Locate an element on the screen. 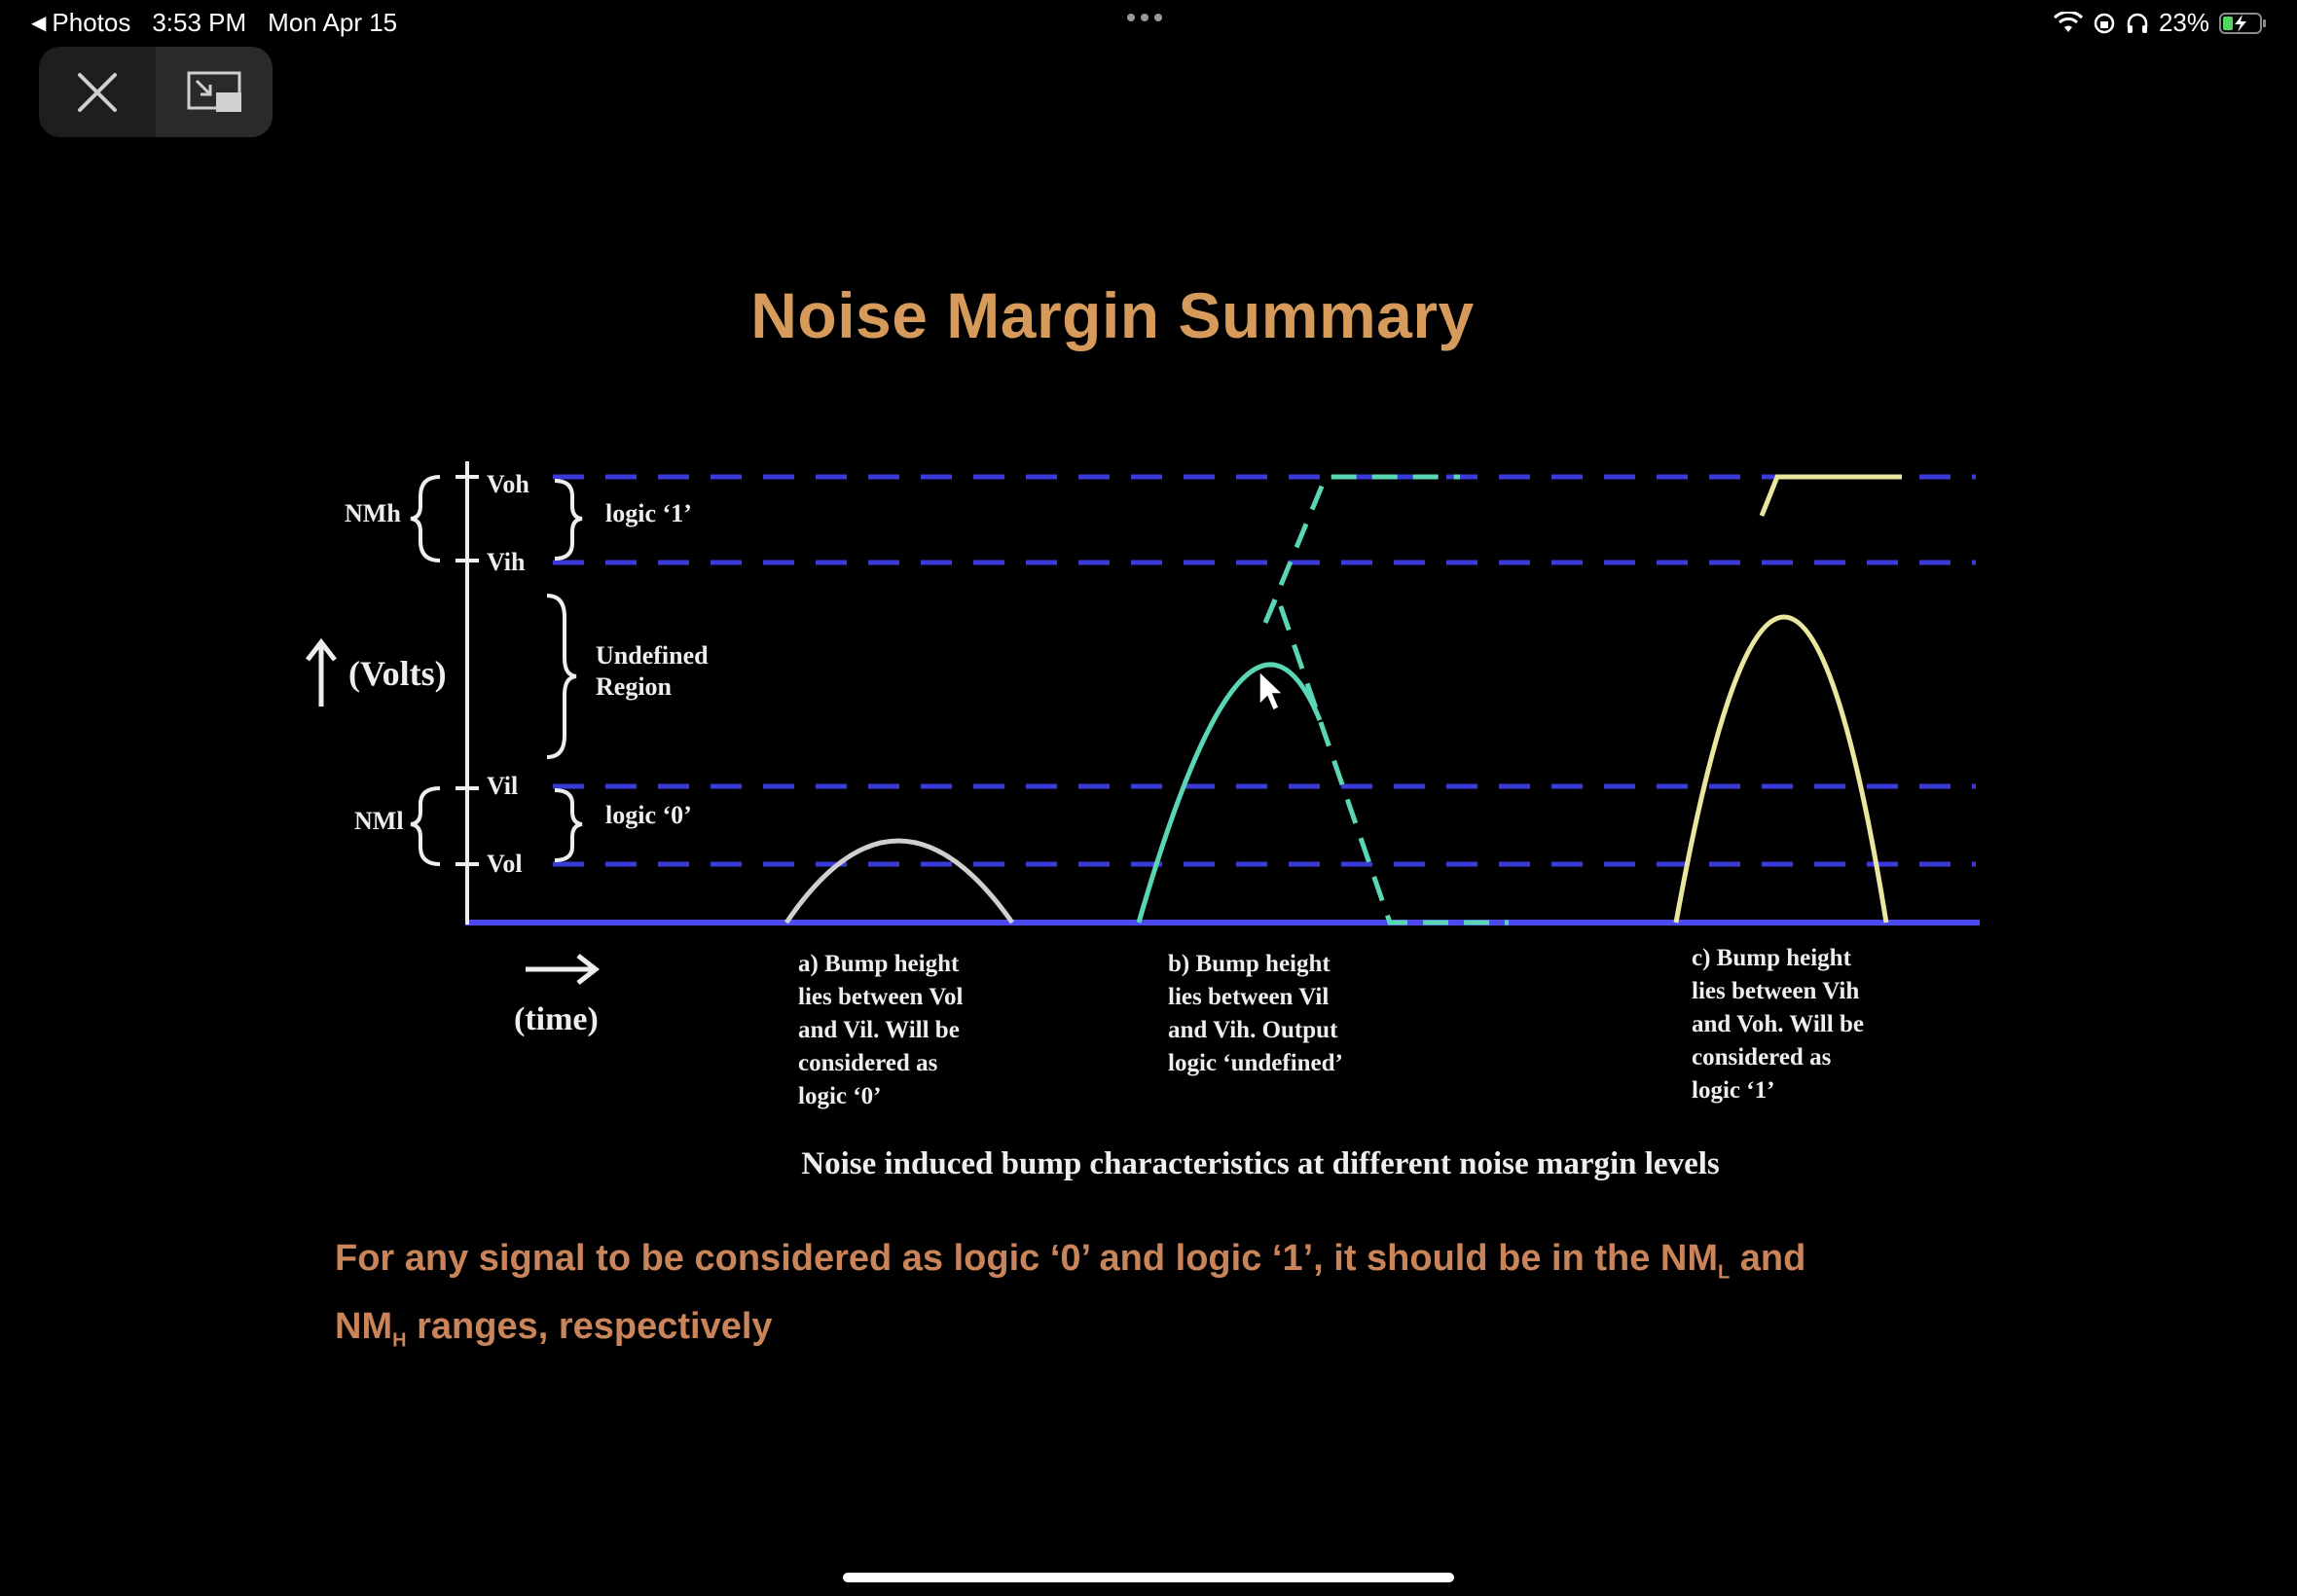 The height and width of the screenshot is (1596, 2297). label-time: (time) is located at coordinates (556, 1019).